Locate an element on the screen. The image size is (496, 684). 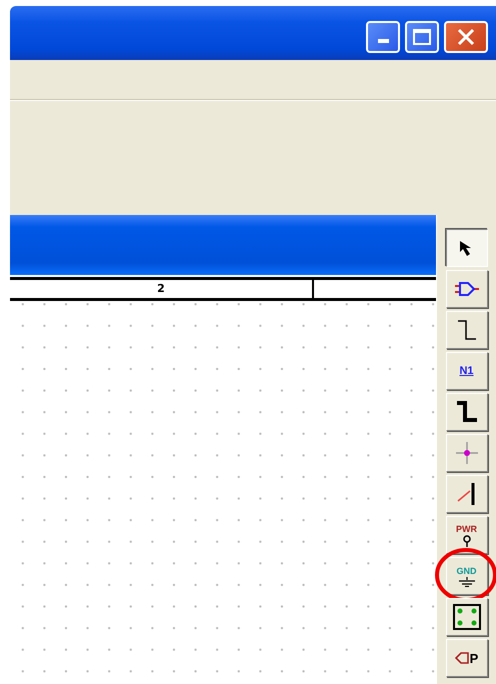
gate-icon is located at coordinates (467, 289).